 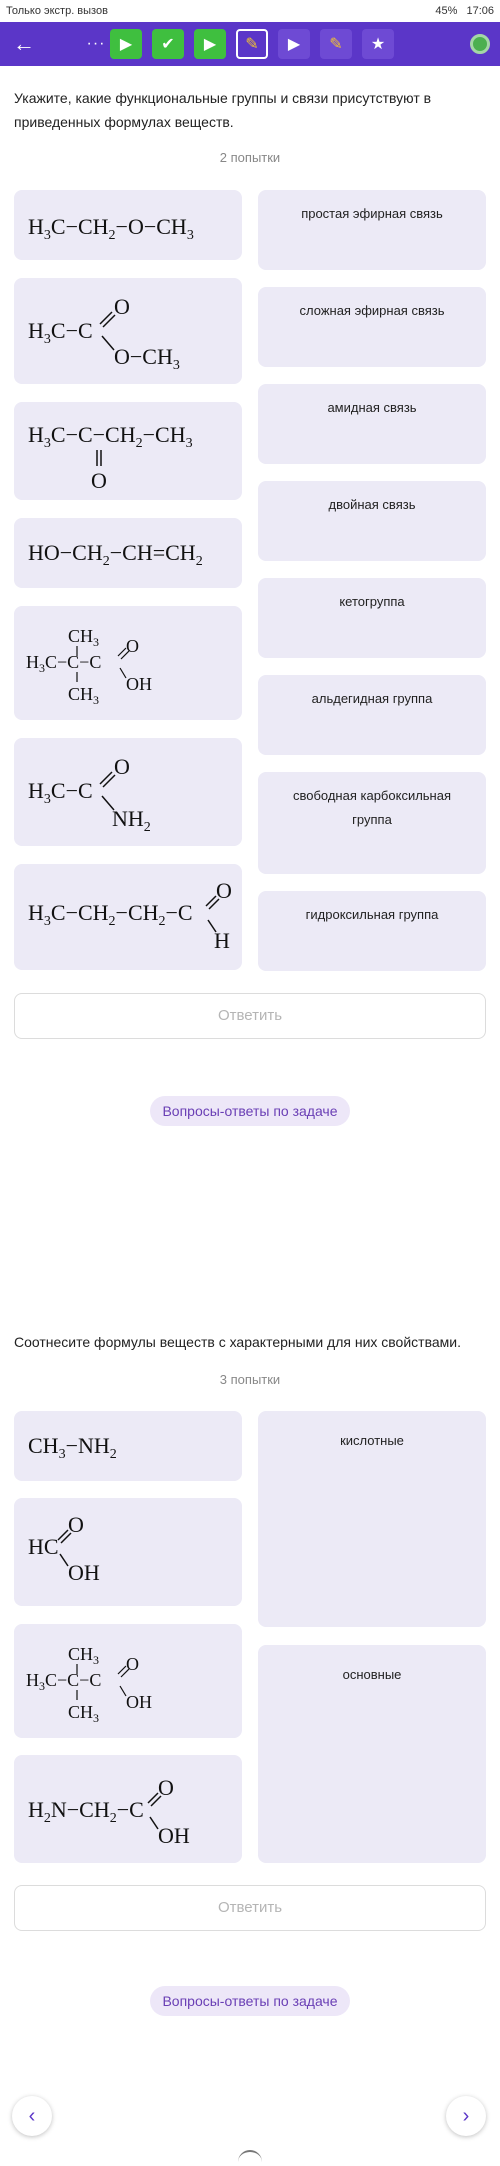 I want to click on answer-option-2: сложная эфирная связь, so click(x=372, y=327).